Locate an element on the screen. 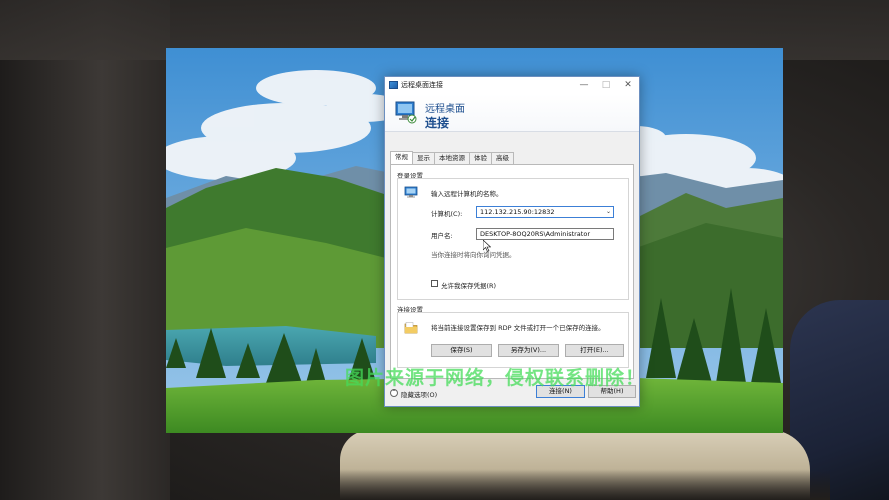  username-field: DESKTOP-8OQ20RS\Administrator is located at coordinates (545, 234).